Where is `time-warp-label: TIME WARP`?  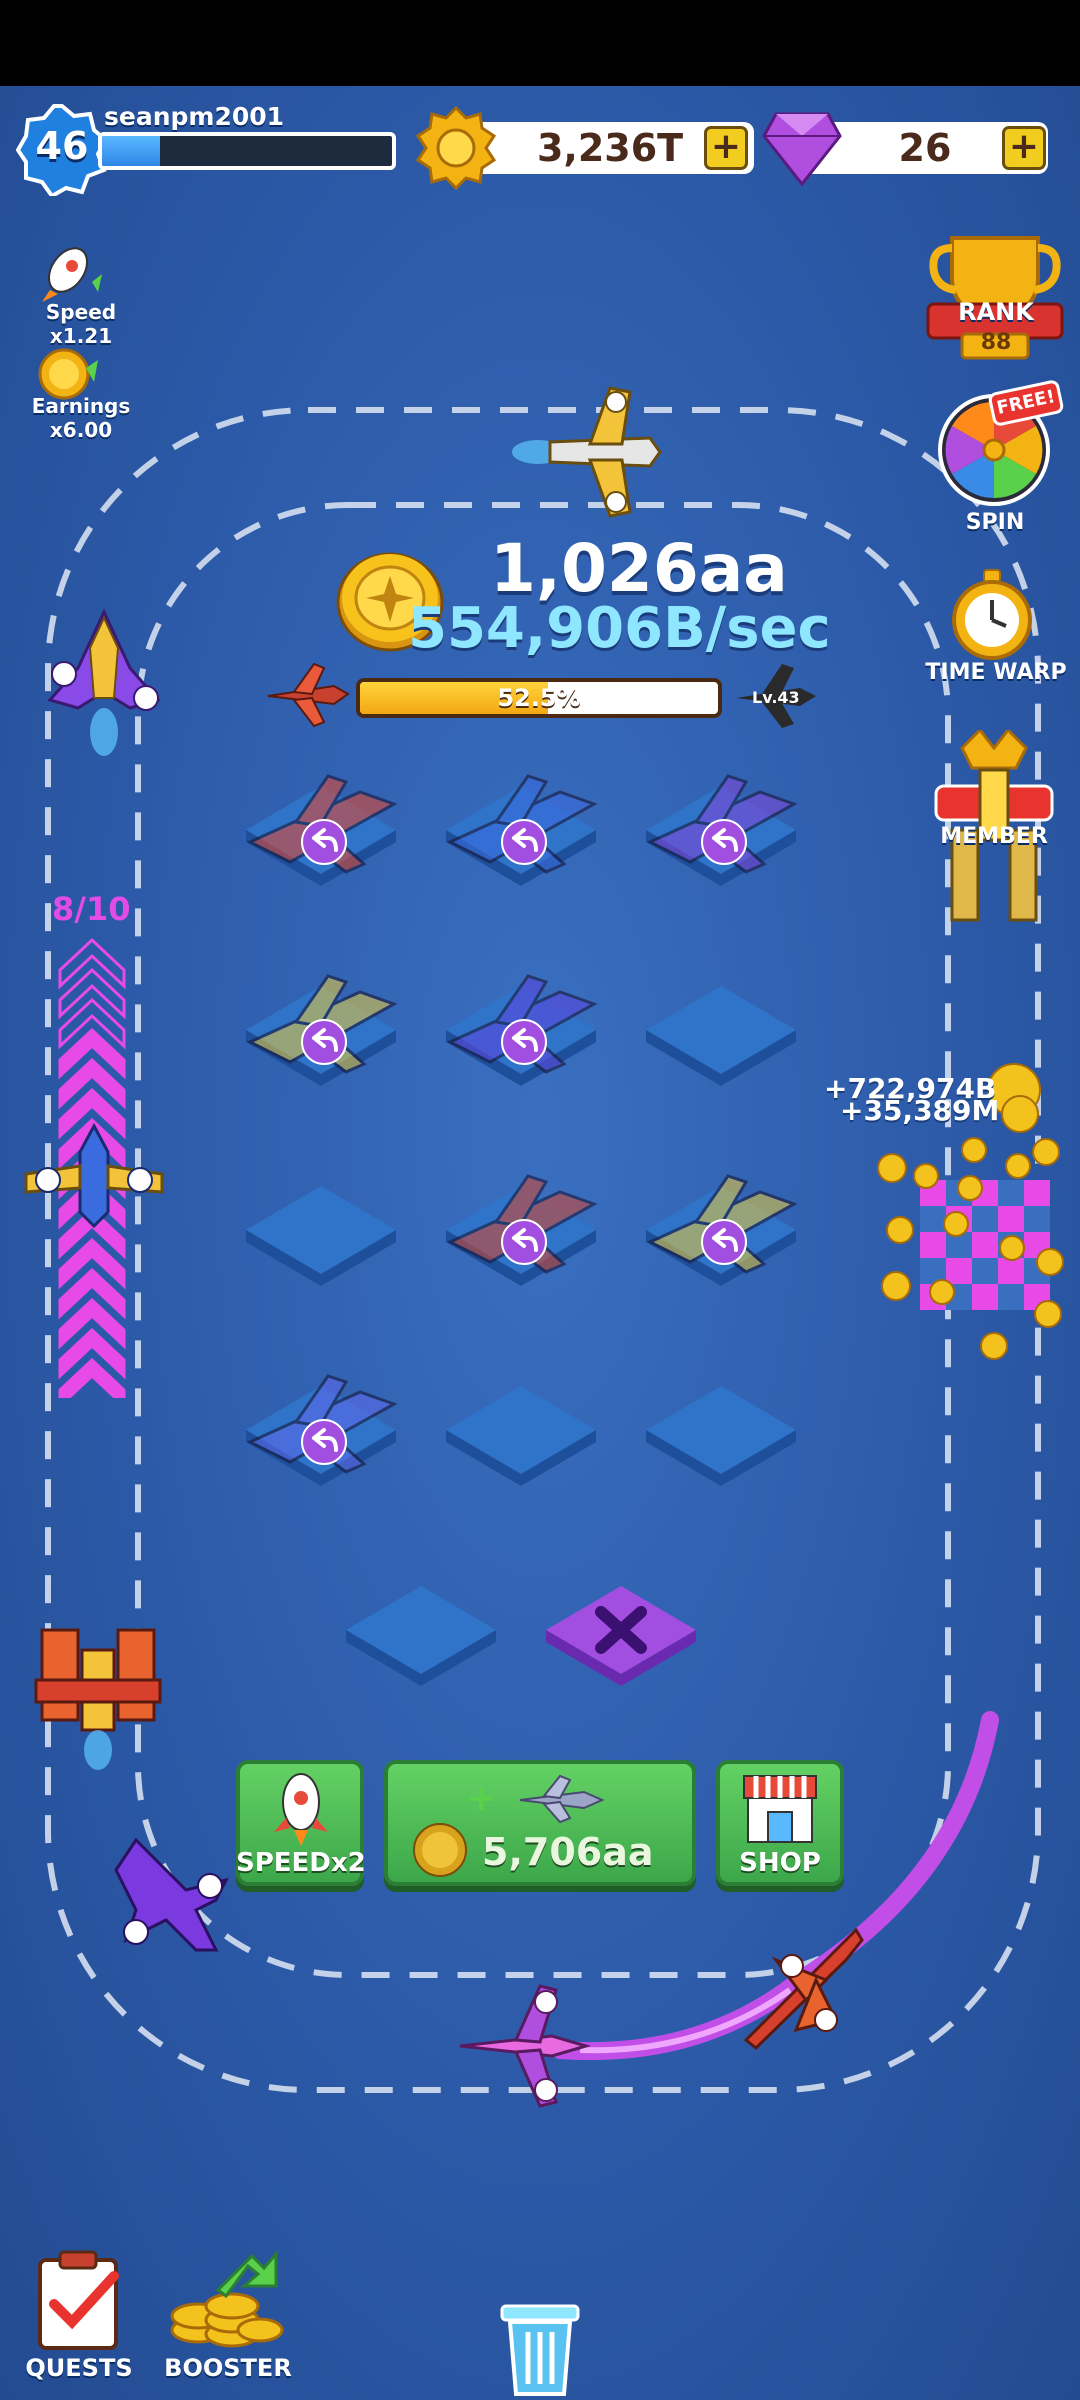 time-warp-label: TIME WARP is located at coordinates (996, 672).